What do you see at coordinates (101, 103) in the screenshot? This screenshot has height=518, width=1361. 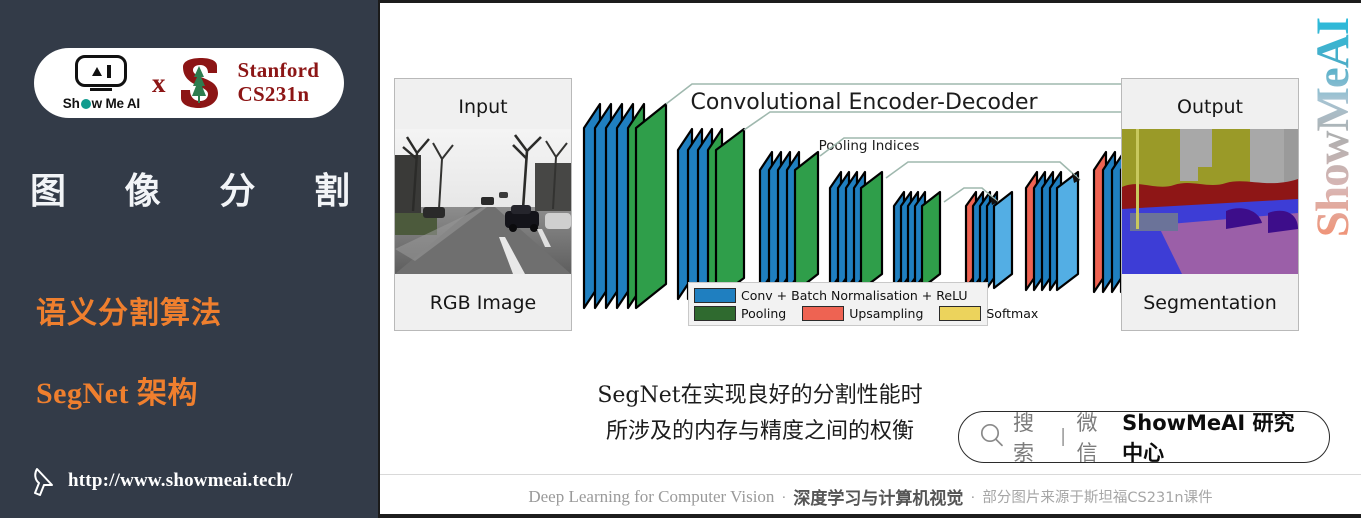 I see `showmeai-wordmark: Sh w Me AI` at bounding box center [101, 103].